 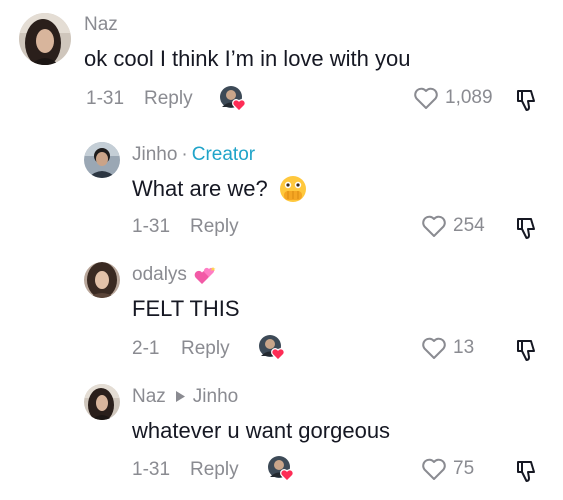 I want to click on like-button: 254, so click(x=453, y=226).